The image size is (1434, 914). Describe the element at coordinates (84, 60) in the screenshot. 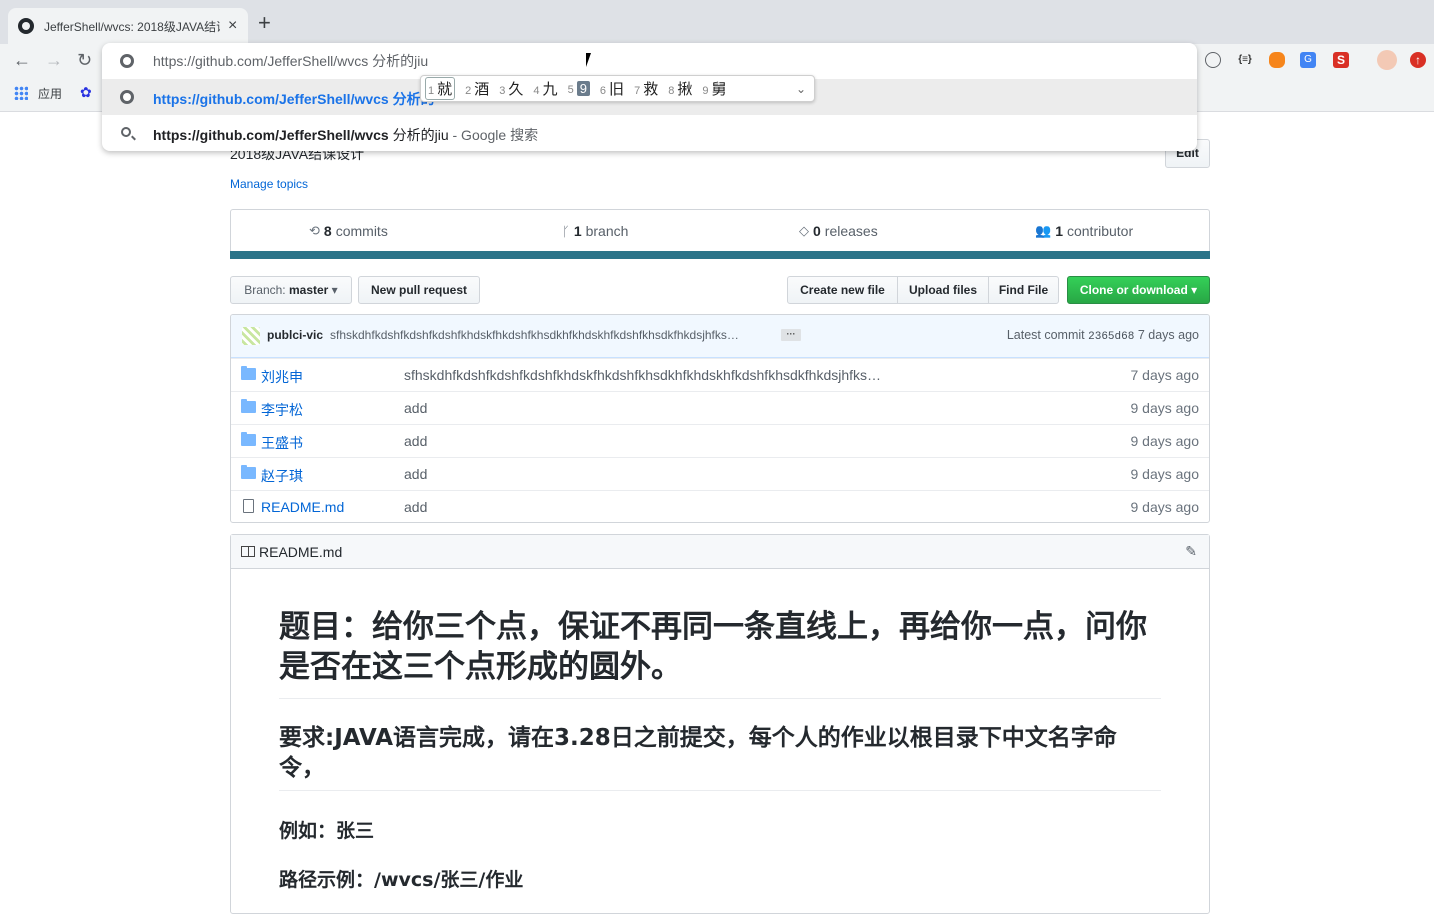

I see `reload-button: ↻` at that location.